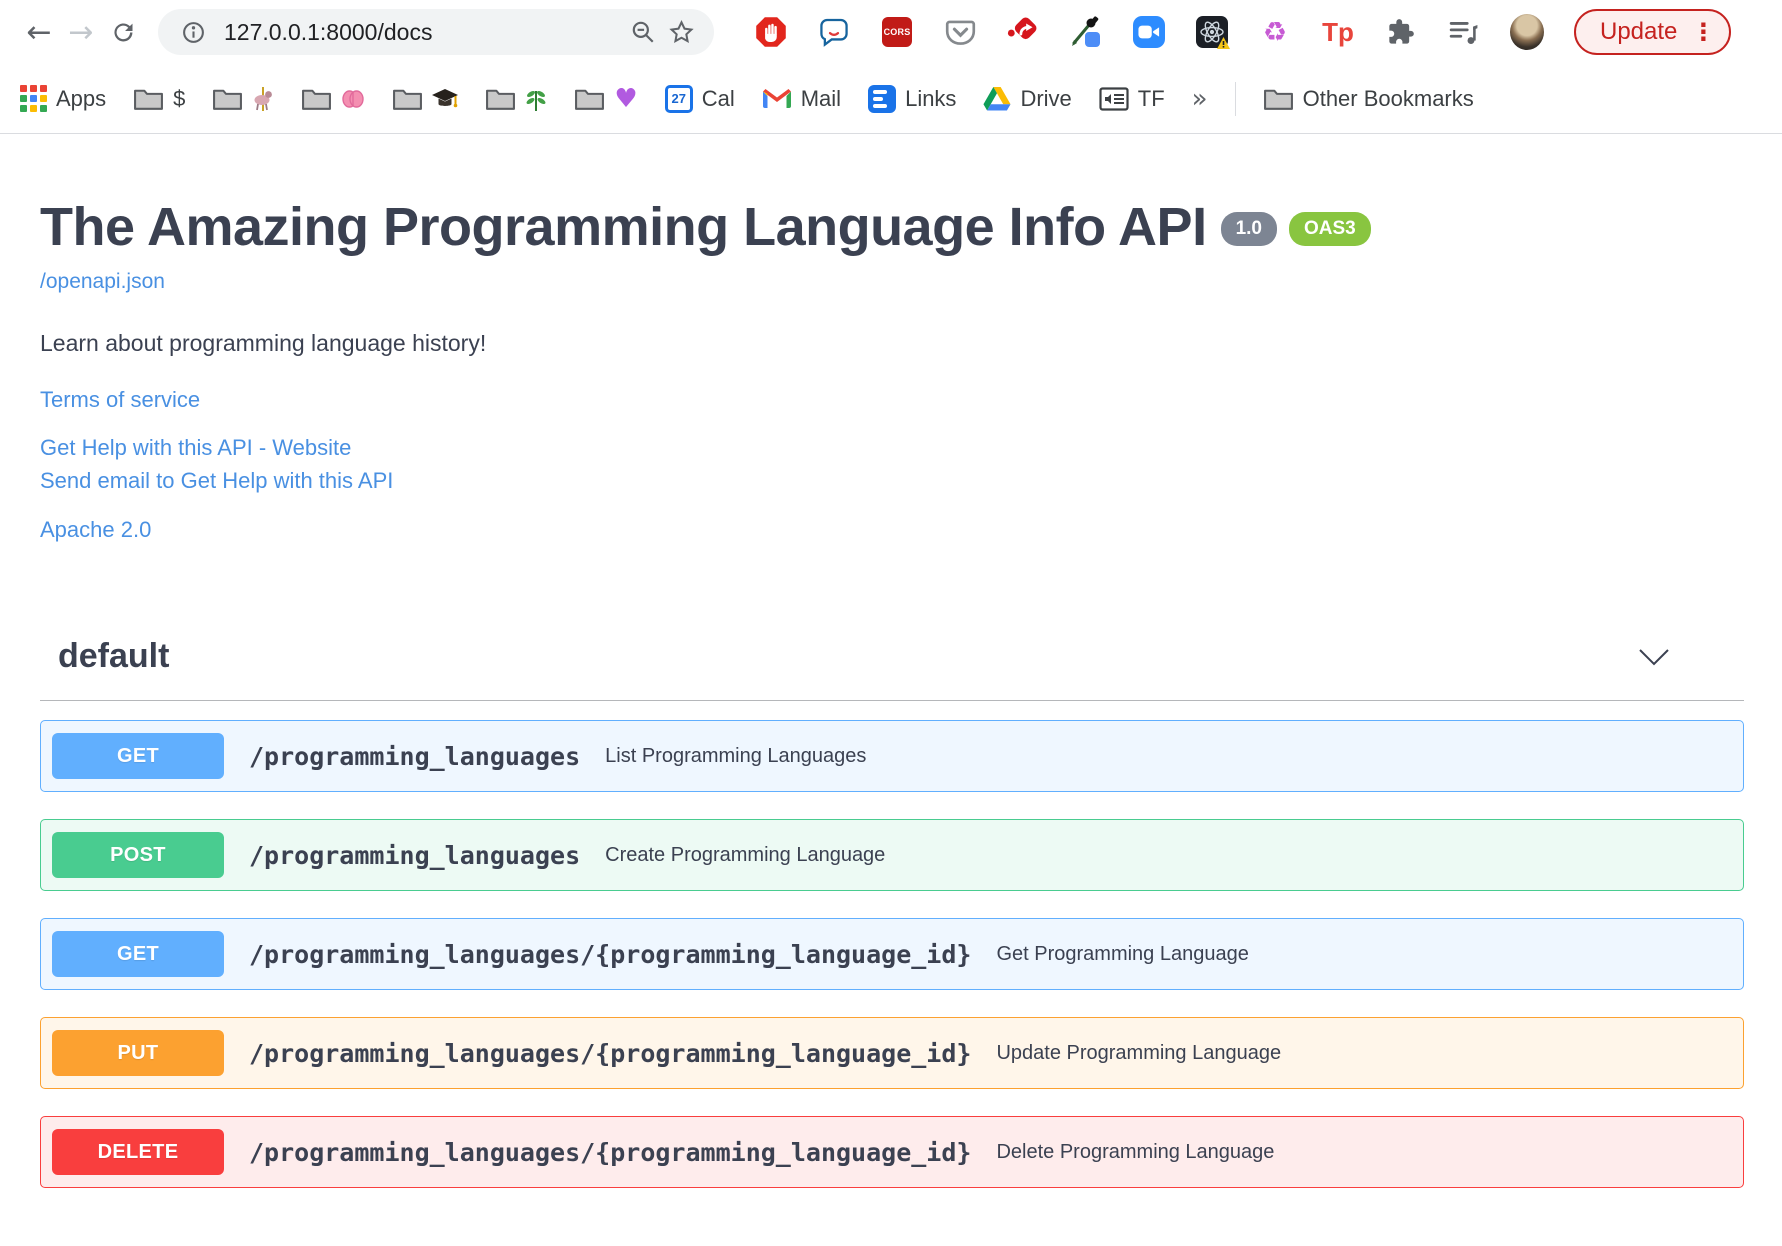 This screenshot has height=1246, width=1782. What do you see at coordinates (1464, 32) in the screenshot?
I see `playlist-icon` at bounding box center [1464, 32].